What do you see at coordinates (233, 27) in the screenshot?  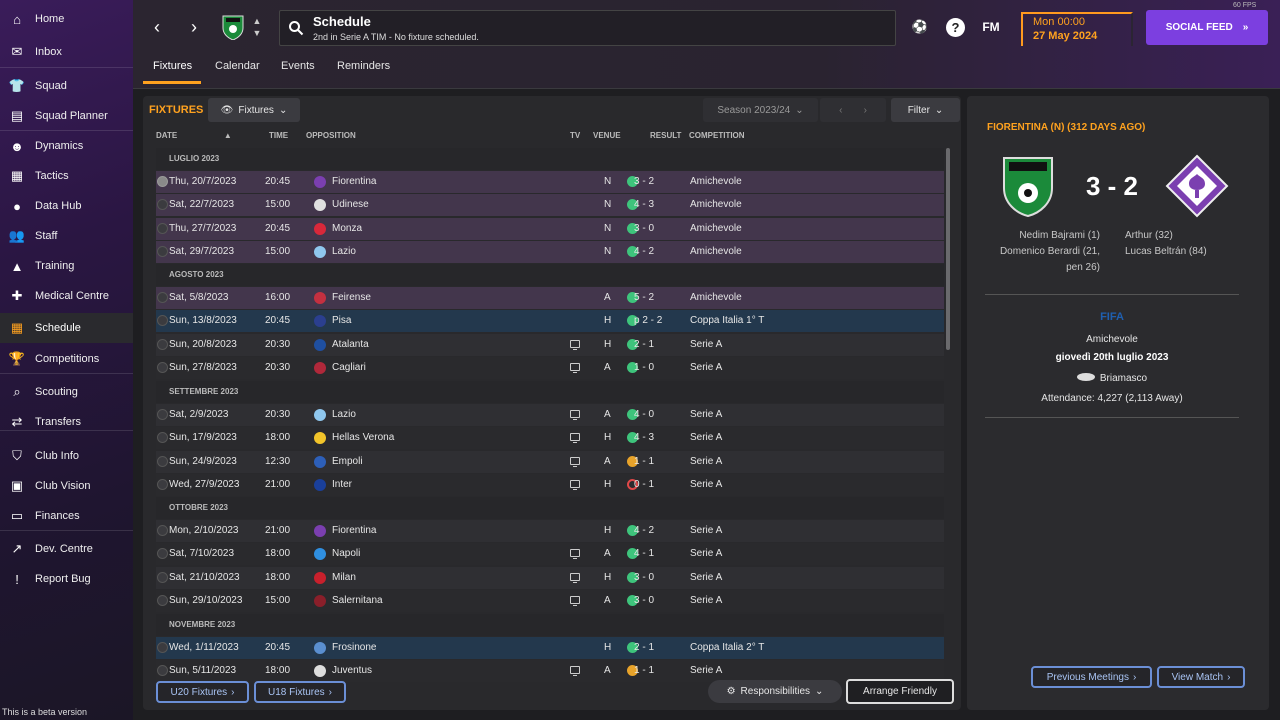 I see `club-crest-icon` at bounding box center [233, 27].